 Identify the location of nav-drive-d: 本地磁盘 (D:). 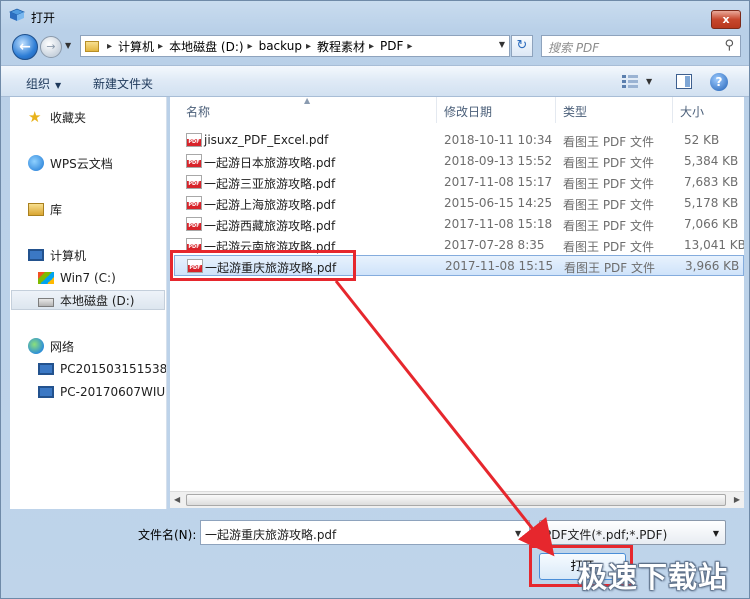
(88, 300).